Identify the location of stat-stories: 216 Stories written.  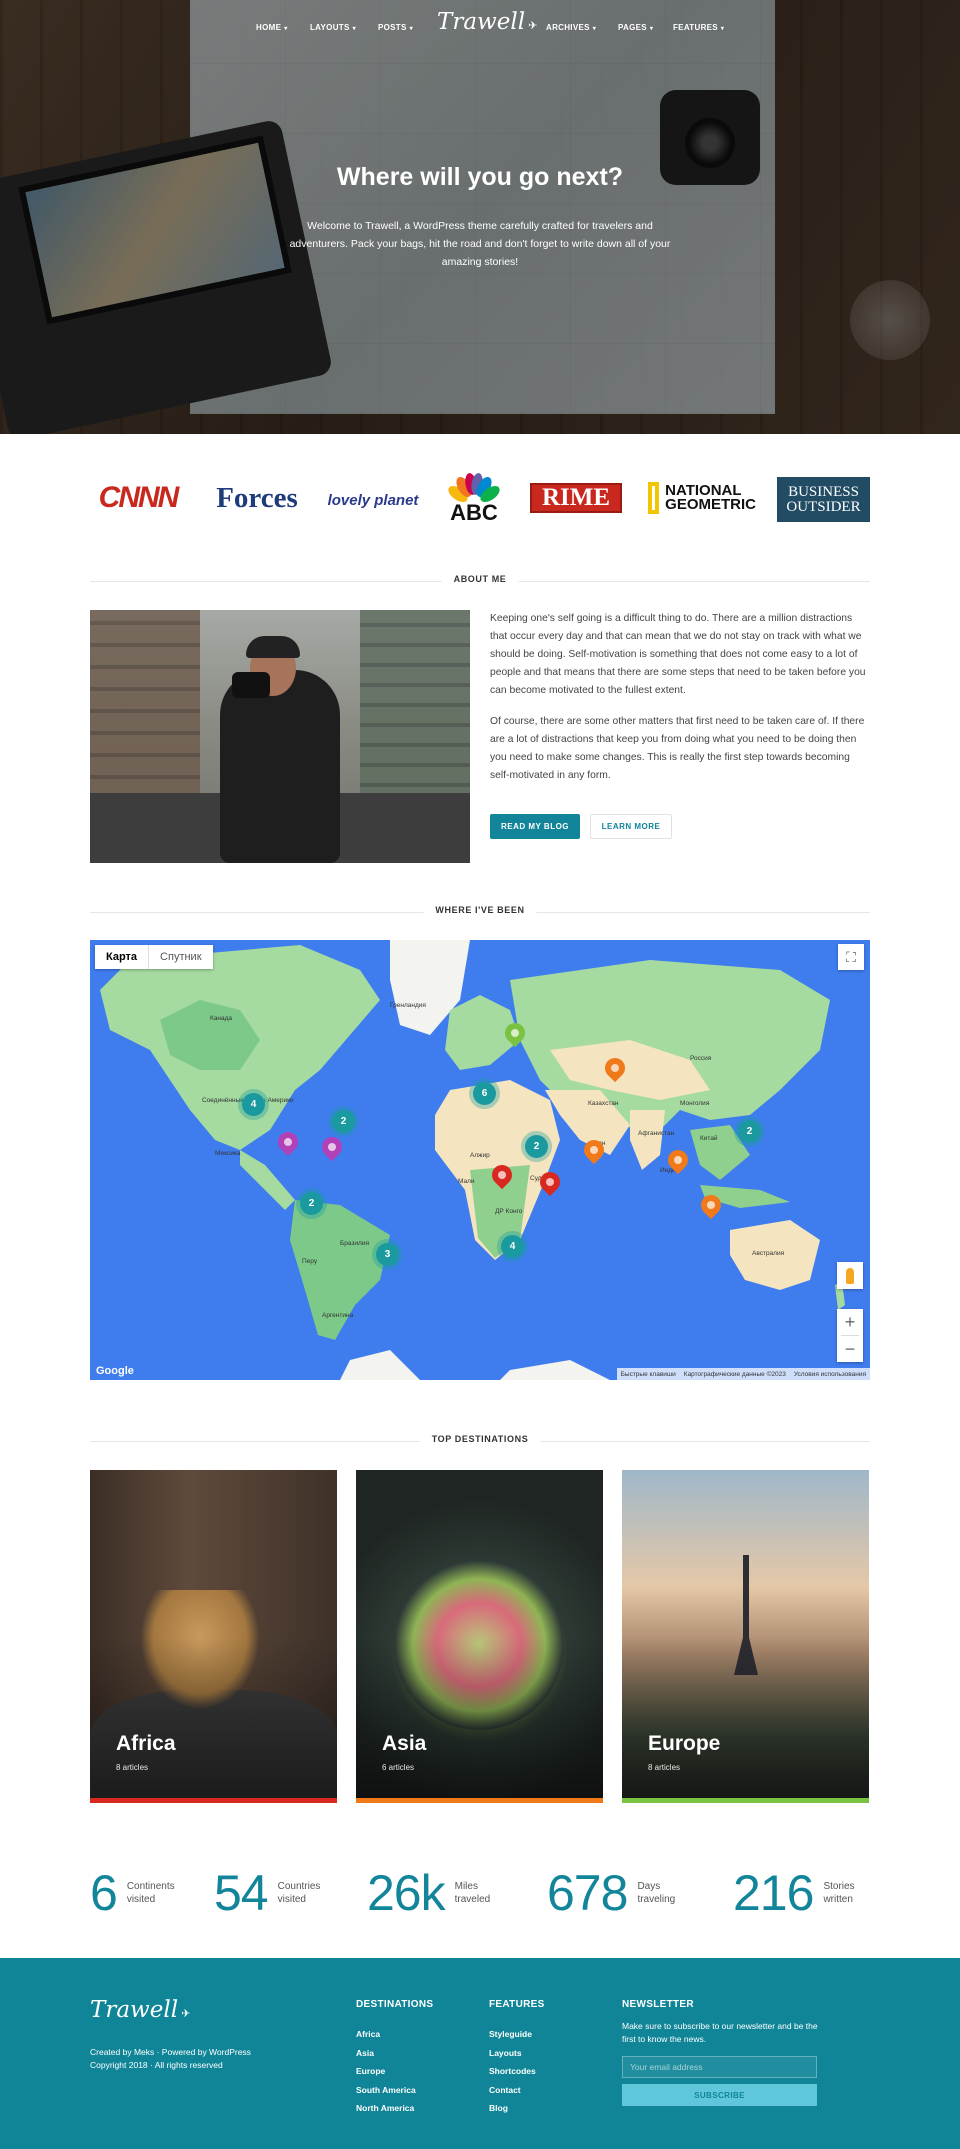
(794, 1893).